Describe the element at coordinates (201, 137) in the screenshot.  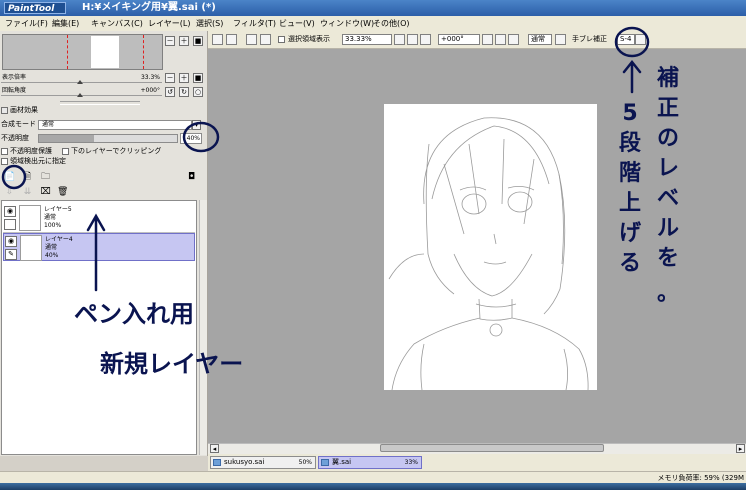
I see `opacity-circle` at that location.